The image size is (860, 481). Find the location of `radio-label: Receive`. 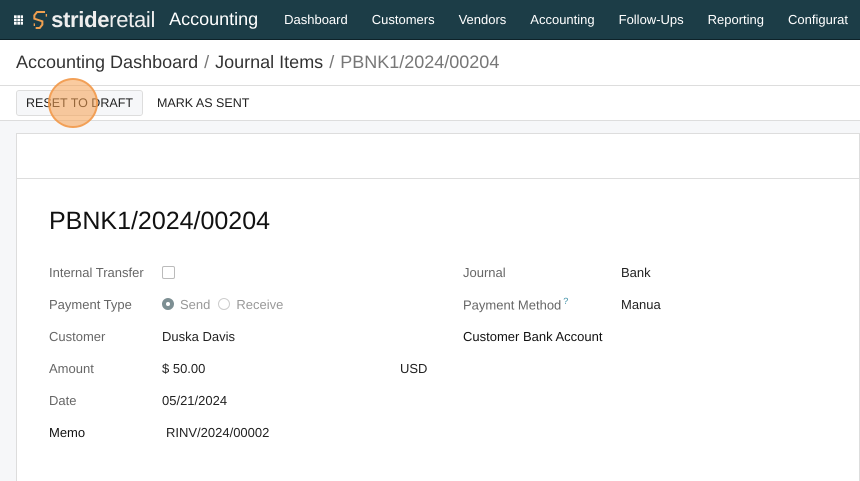

radio-label: Receive is located at coordinates (260, 304).